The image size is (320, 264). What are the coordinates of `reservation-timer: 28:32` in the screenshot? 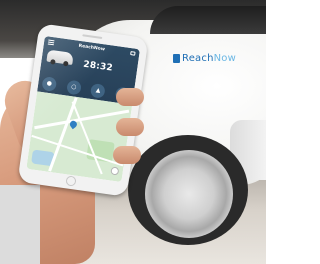 It's located at (98, 66).